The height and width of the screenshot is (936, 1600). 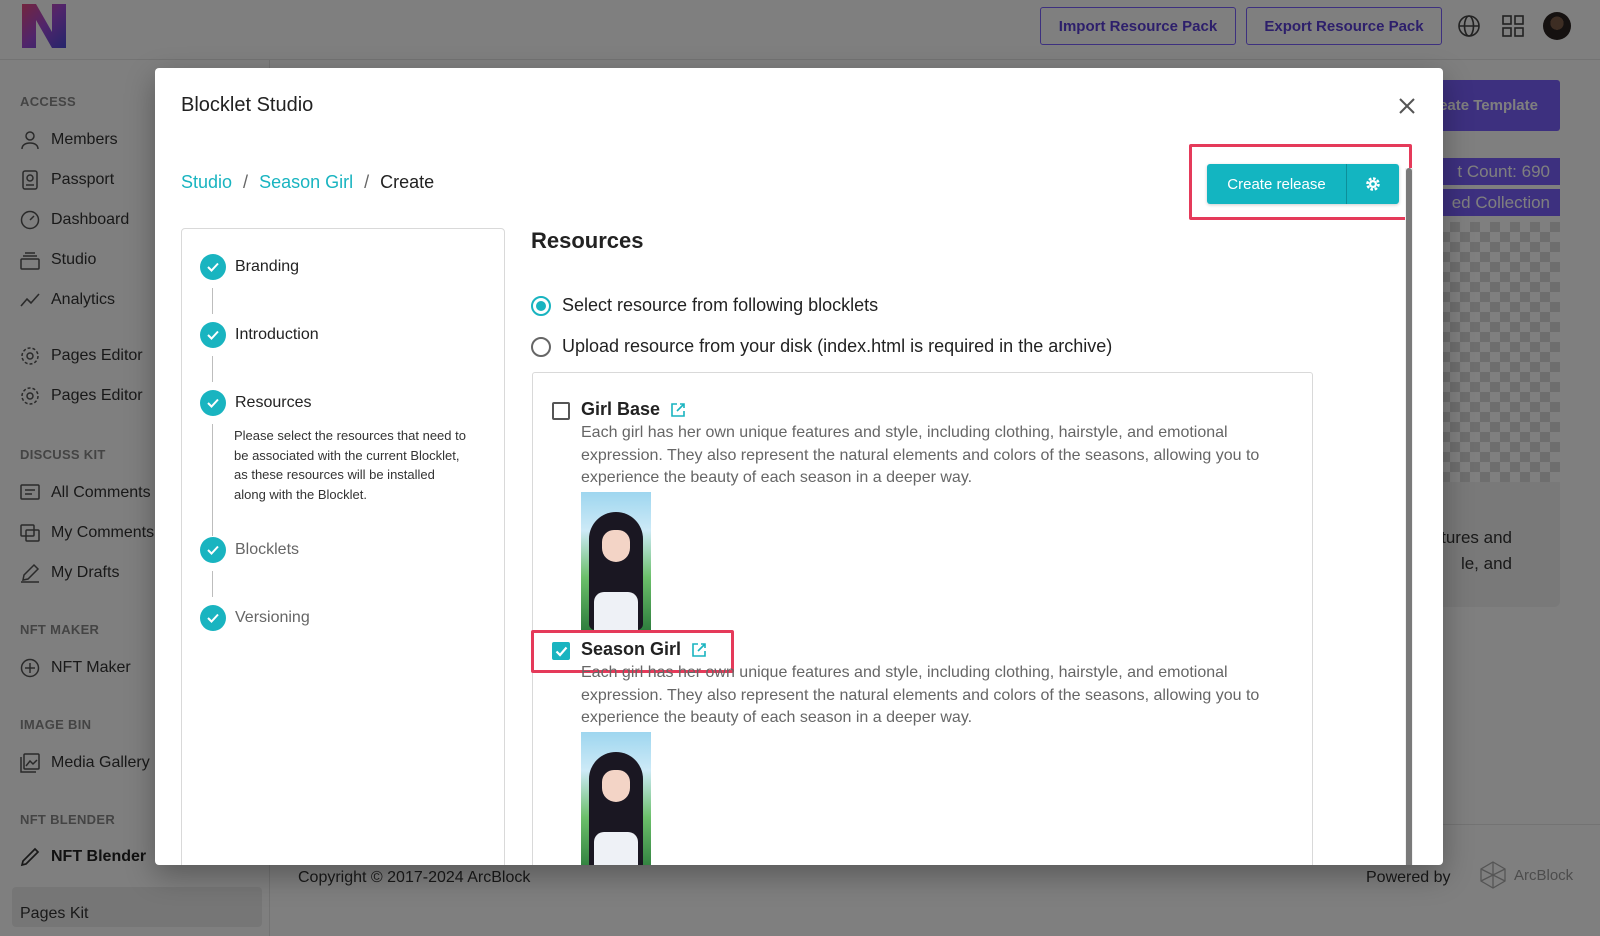 I want to click on step-resources: Resources, so click(x=255, y=403).